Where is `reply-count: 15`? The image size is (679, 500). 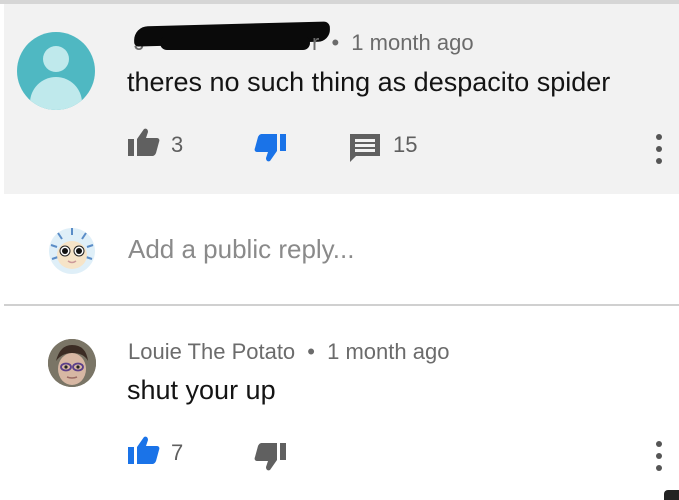
reply-count: 15 is located at coordinates (405, 145).